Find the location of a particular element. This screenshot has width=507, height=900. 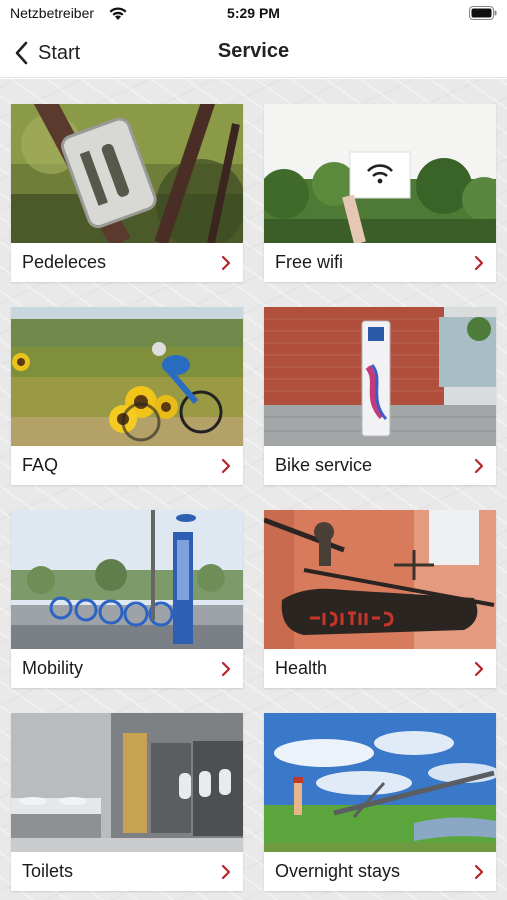

tile-footer: Overnight stays is located at coordinates (380, 871).